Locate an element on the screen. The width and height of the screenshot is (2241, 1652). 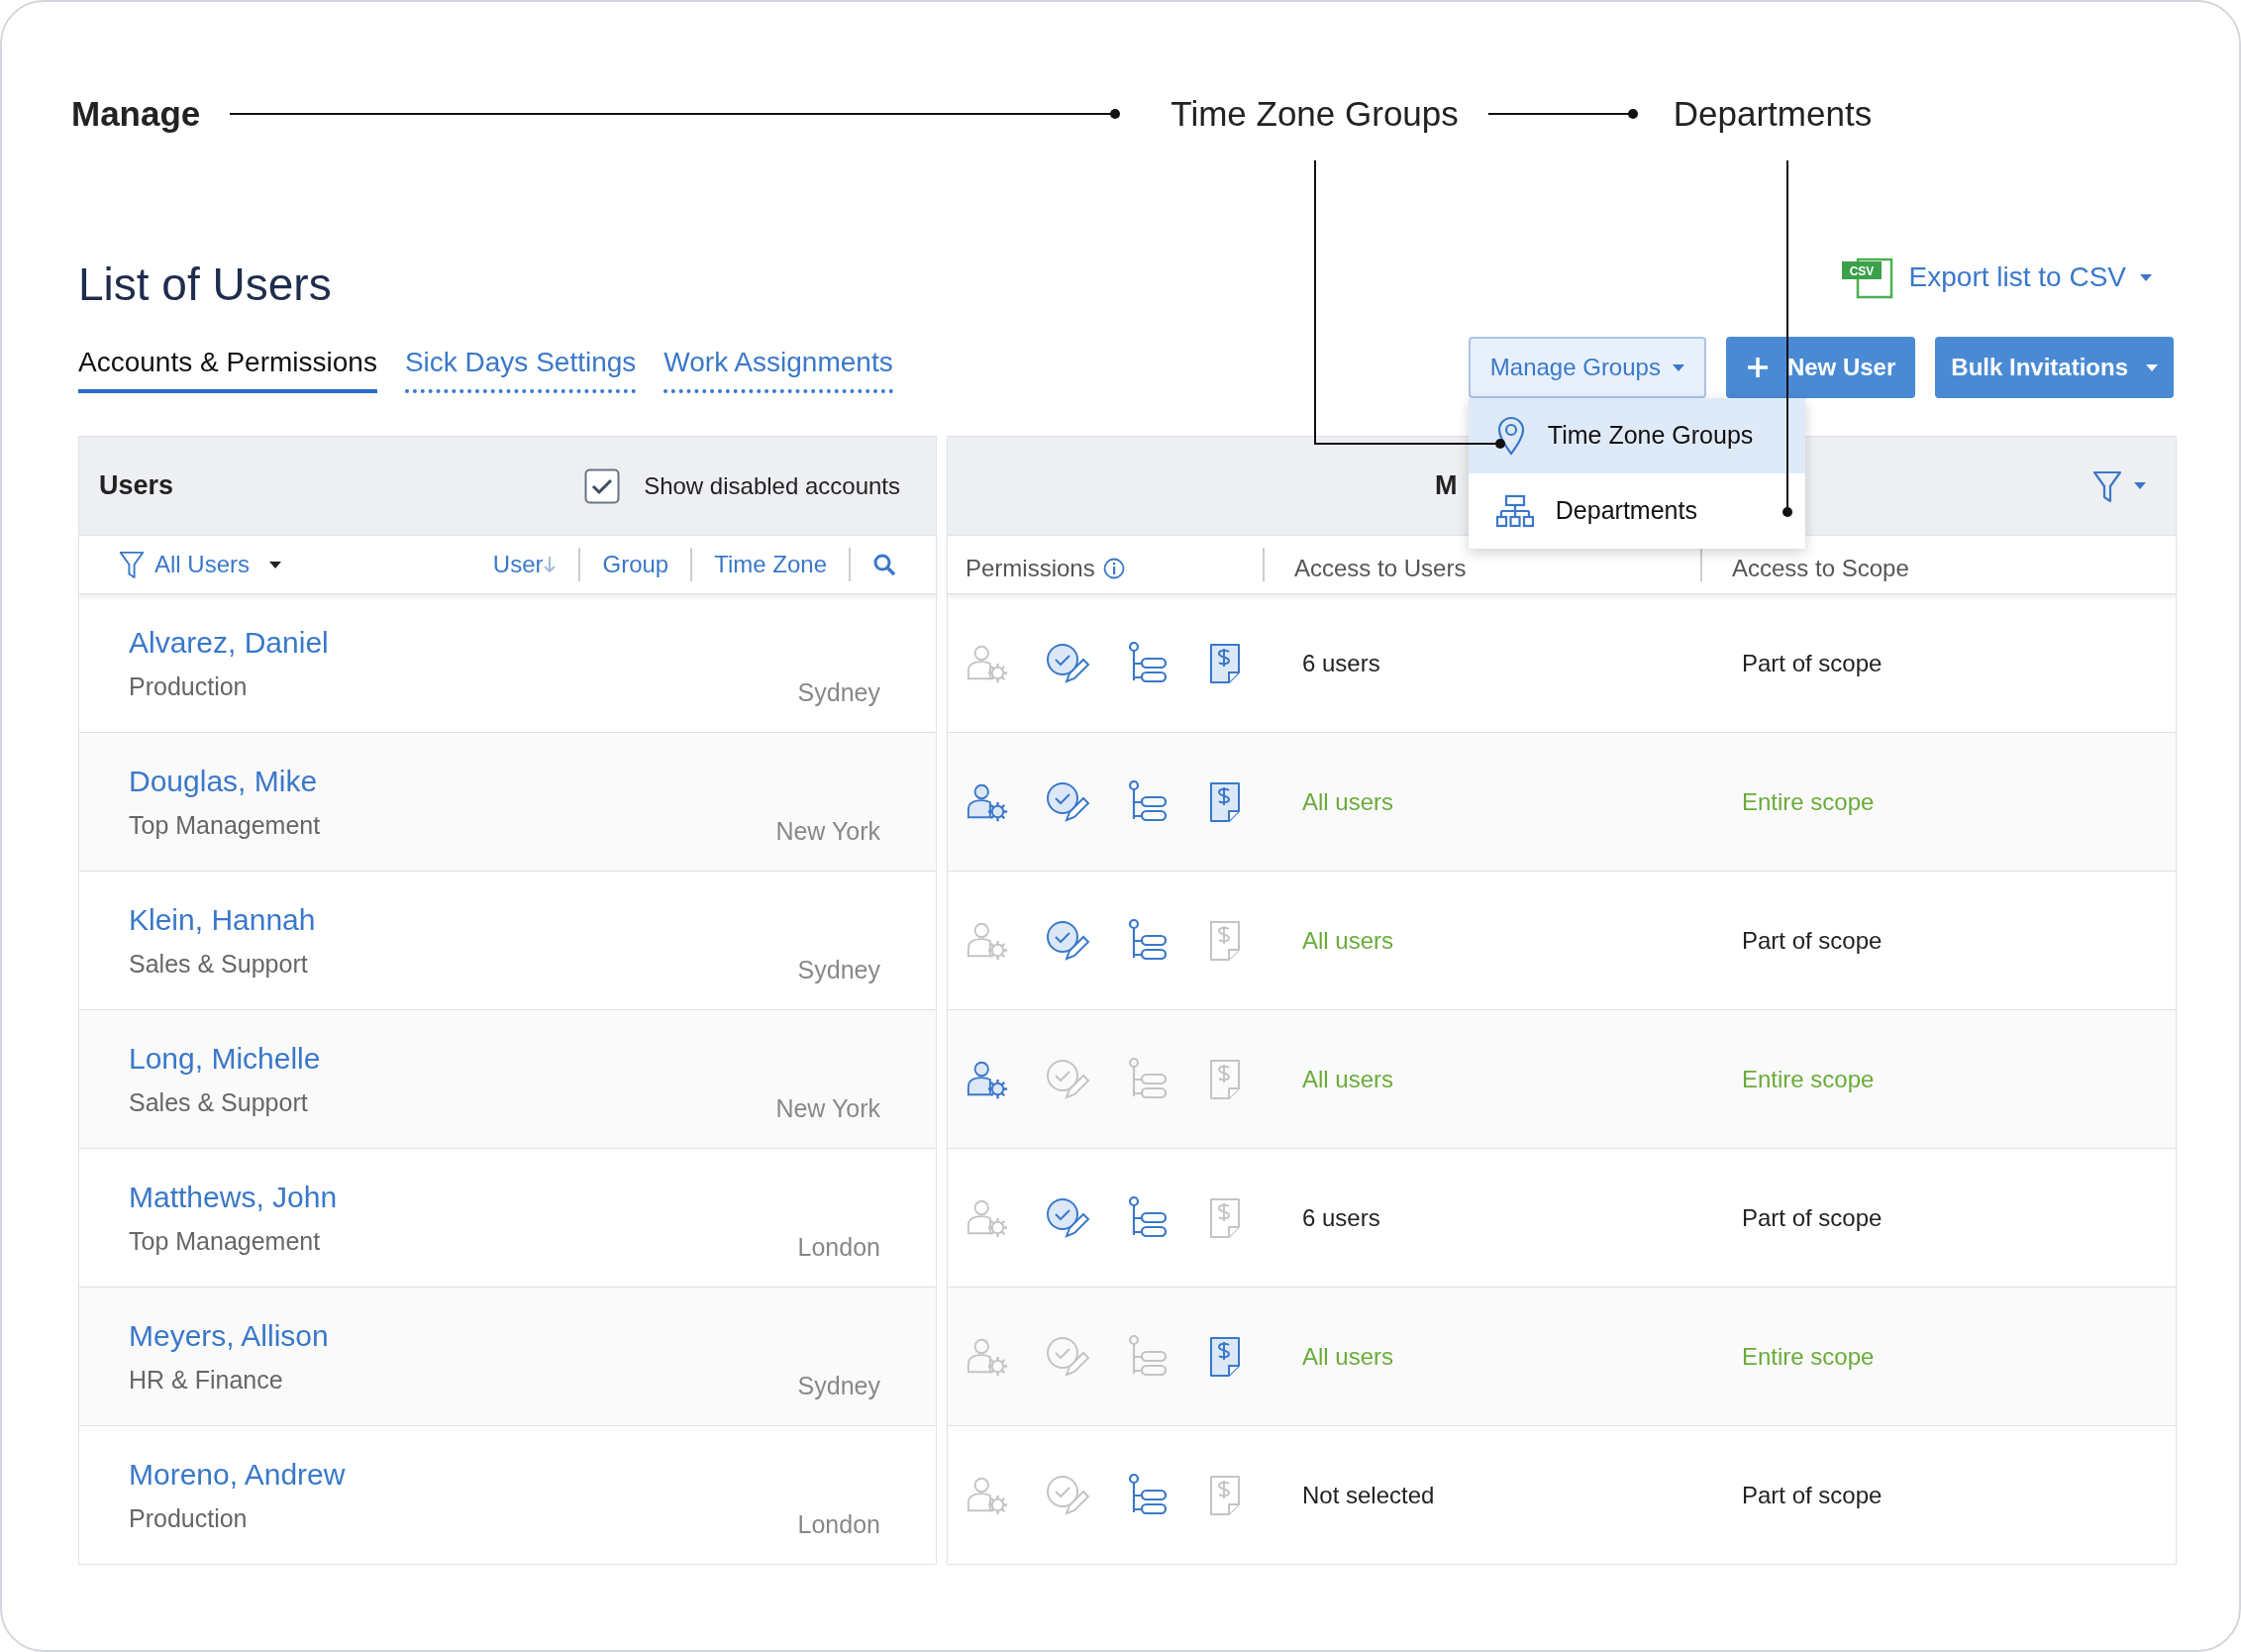
bulk-invitations-button: Bulk Invitations is located at coordinates (2054, 368).